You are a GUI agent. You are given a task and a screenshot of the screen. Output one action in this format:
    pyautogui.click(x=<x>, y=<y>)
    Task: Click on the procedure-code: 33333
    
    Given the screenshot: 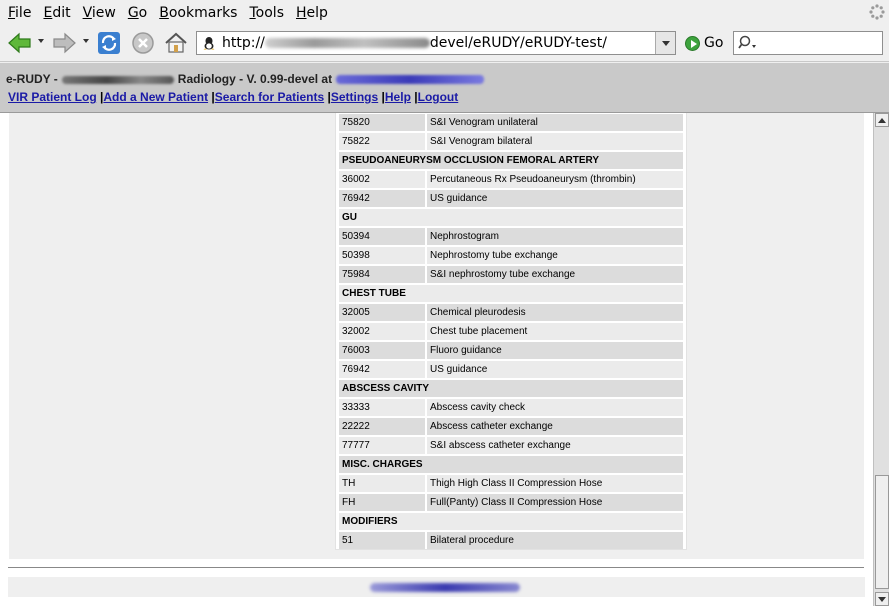 What is the action you would take?
    pyautogui.click(x=382, y=407)
    